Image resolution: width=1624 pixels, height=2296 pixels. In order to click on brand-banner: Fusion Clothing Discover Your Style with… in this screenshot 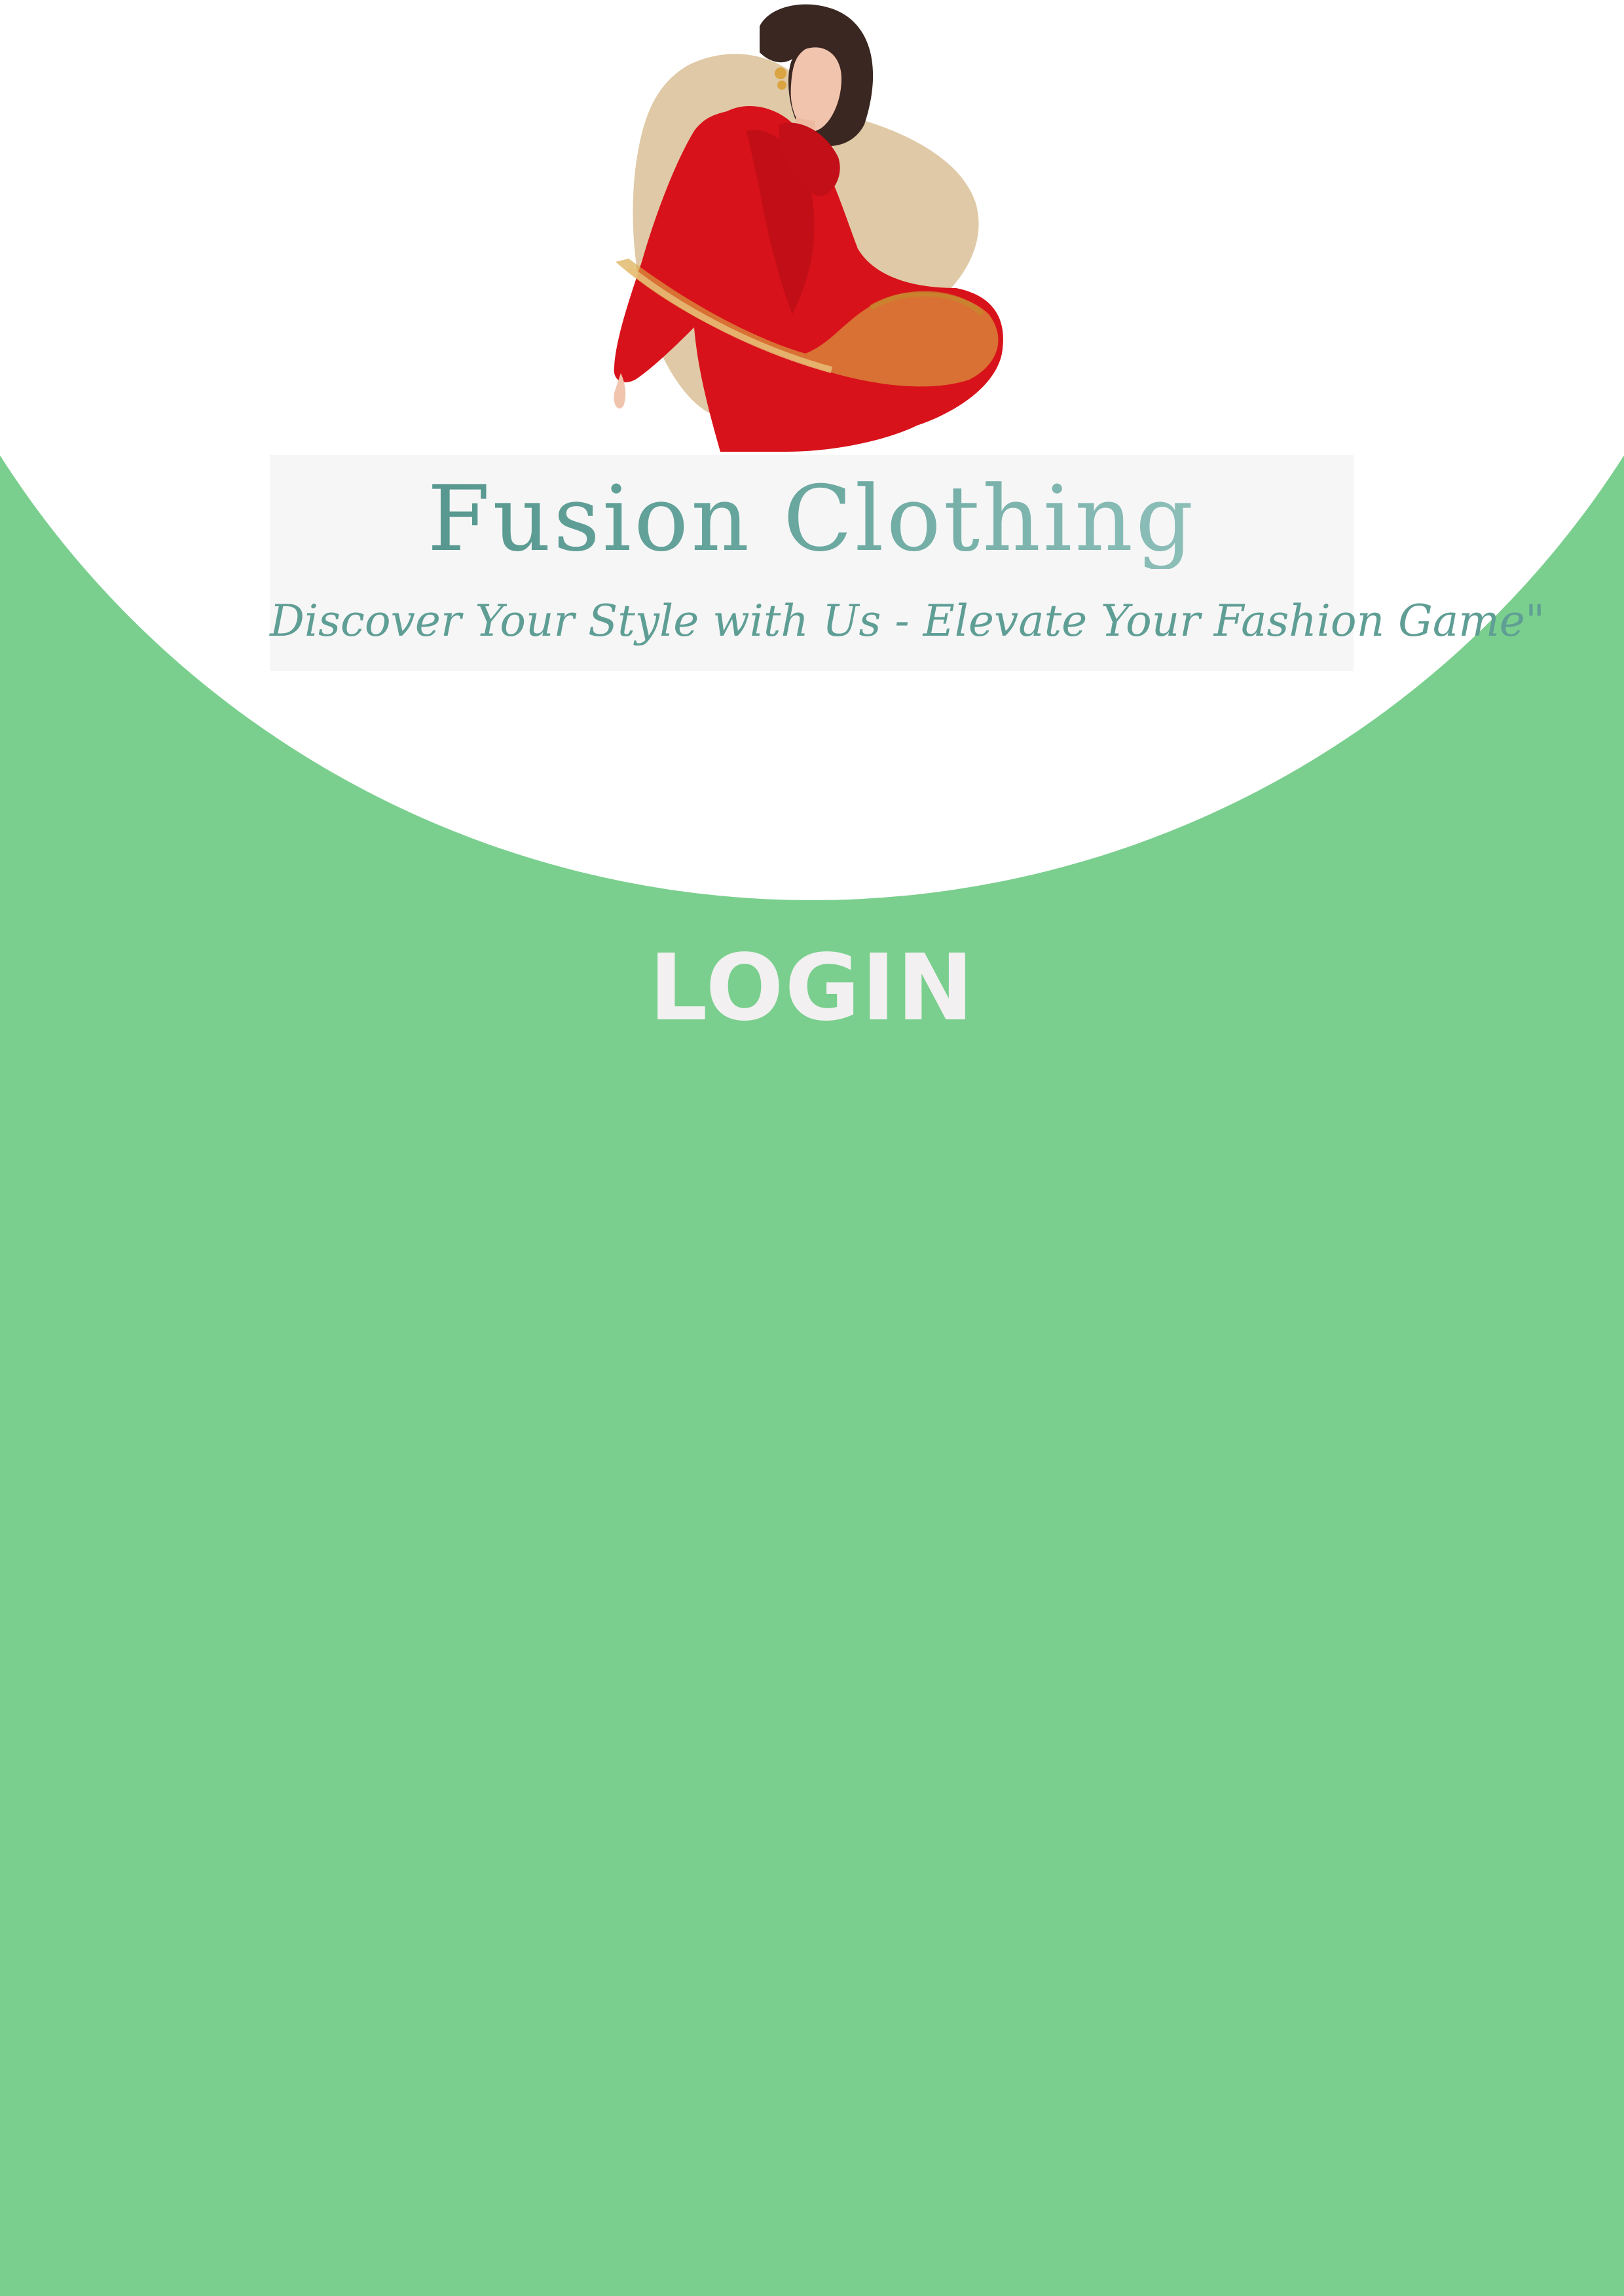, I will do `click(907, 563)`.